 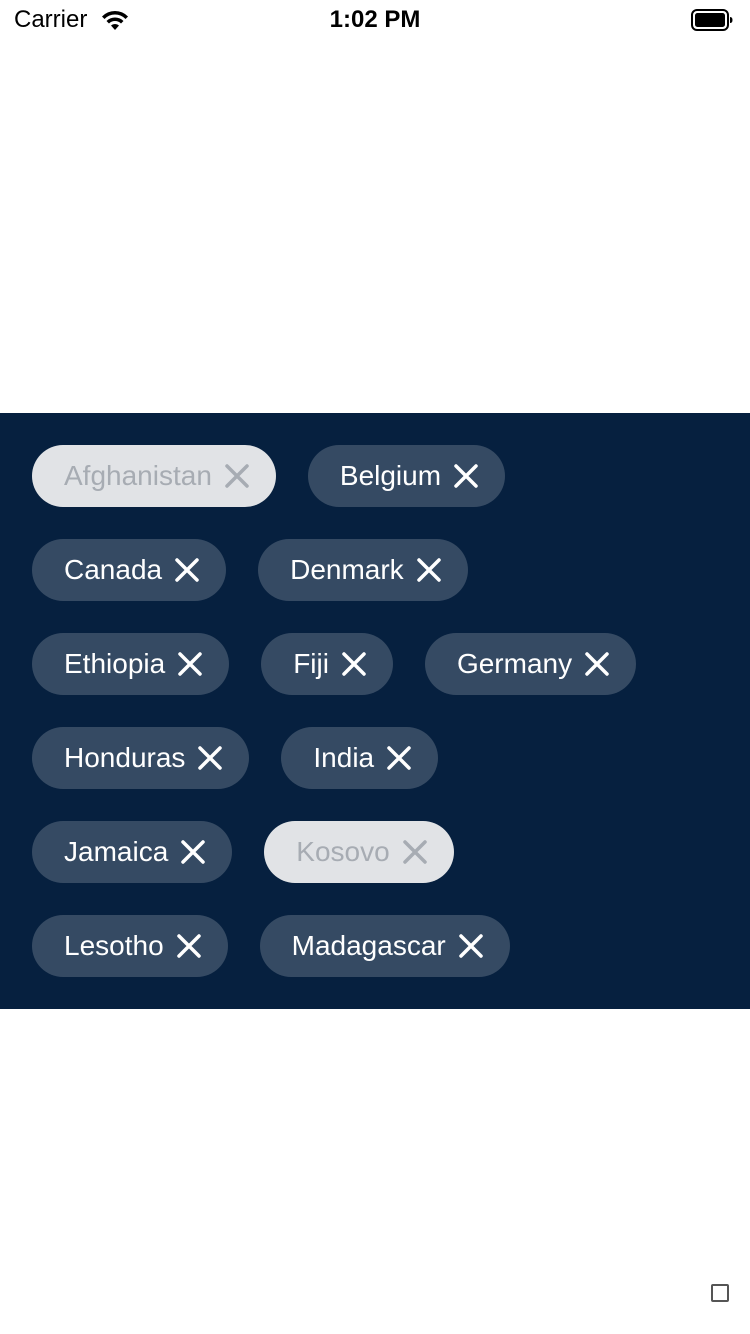 What do you see at coordinates (115, 663) in the screenshot?
I see `chip-label: Ethiopia` at bounding box center [115, 663].